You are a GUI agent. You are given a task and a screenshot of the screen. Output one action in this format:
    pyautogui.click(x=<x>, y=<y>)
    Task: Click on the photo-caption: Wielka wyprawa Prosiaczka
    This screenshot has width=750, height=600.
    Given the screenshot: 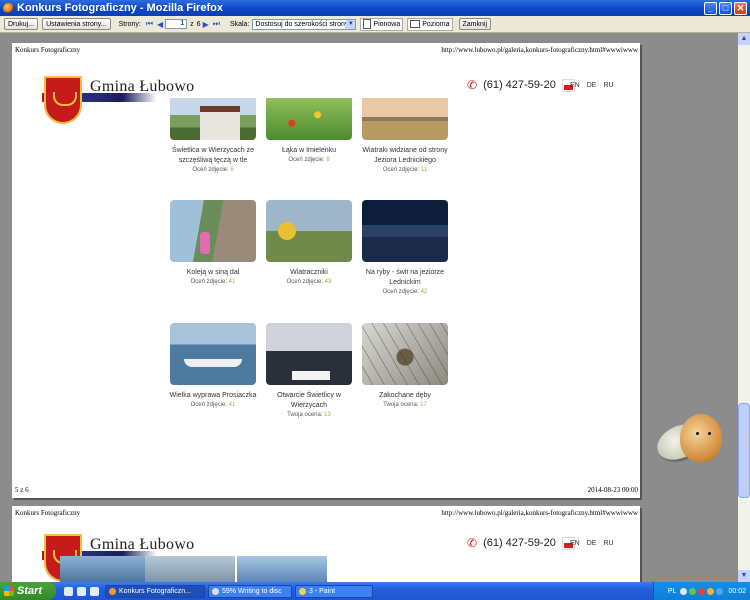 What is the action you would take?
    pyautogui.click(x=213, y=395)
    